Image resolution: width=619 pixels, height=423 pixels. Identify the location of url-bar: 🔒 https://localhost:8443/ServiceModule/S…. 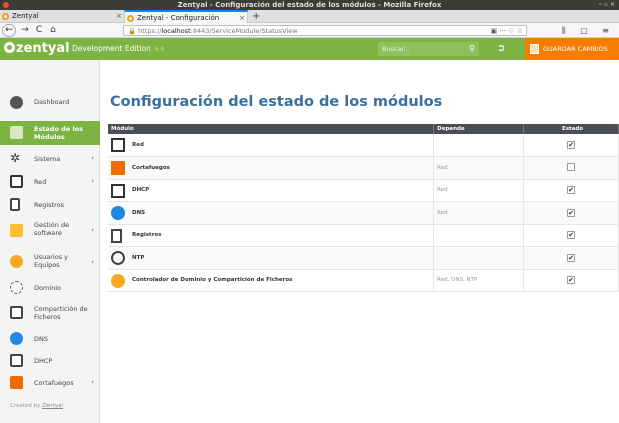
(325, 30).